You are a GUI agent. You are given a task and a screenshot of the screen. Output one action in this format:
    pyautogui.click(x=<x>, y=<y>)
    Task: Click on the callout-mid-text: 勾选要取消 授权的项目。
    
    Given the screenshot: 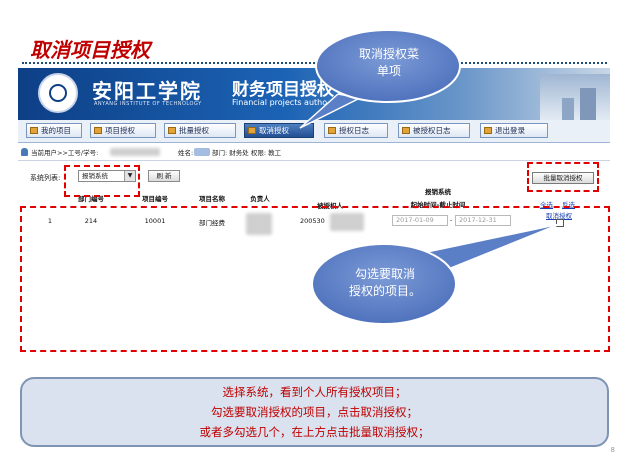 What is the action you would take?
    pyautogui.click(x=385, y=283)
    